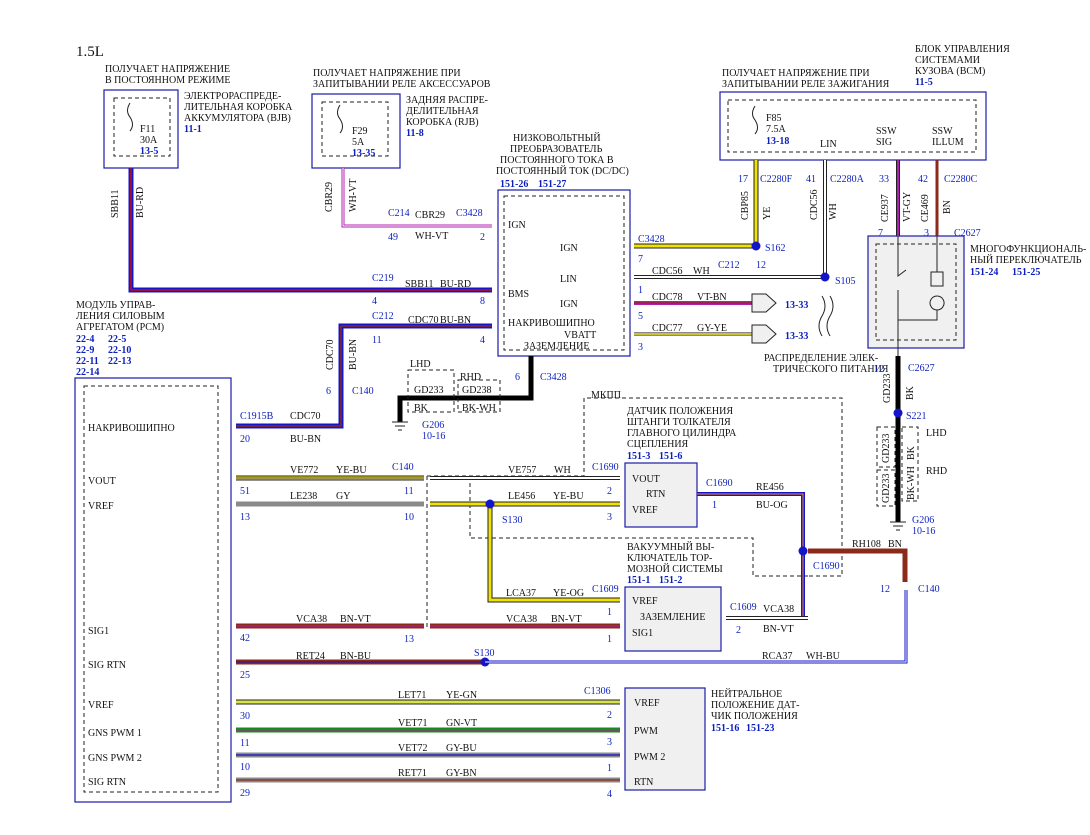 The image size is (1090, 835). Describe the element at coordinates (245, 491) in the screenshot. I see `svg-text: 51` at that location.